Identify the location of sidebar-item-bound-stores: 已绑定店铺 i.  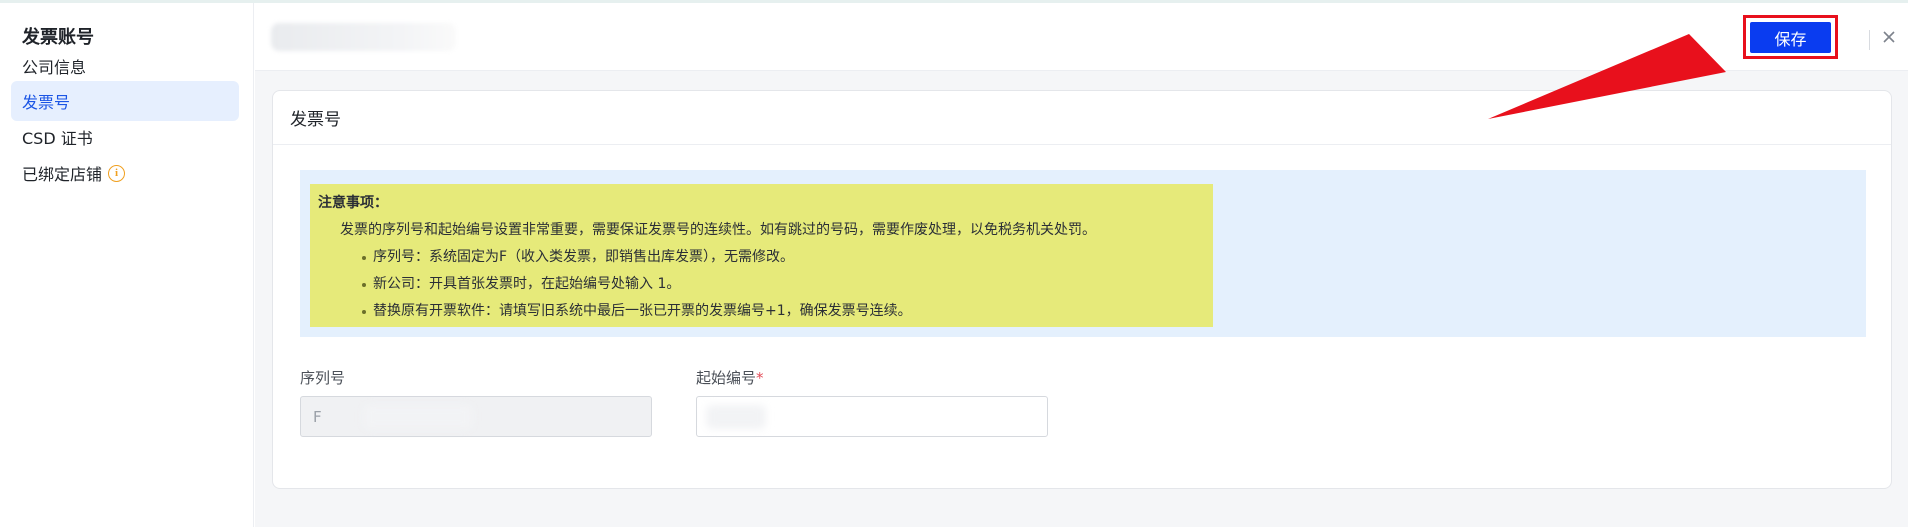
(125, 173).